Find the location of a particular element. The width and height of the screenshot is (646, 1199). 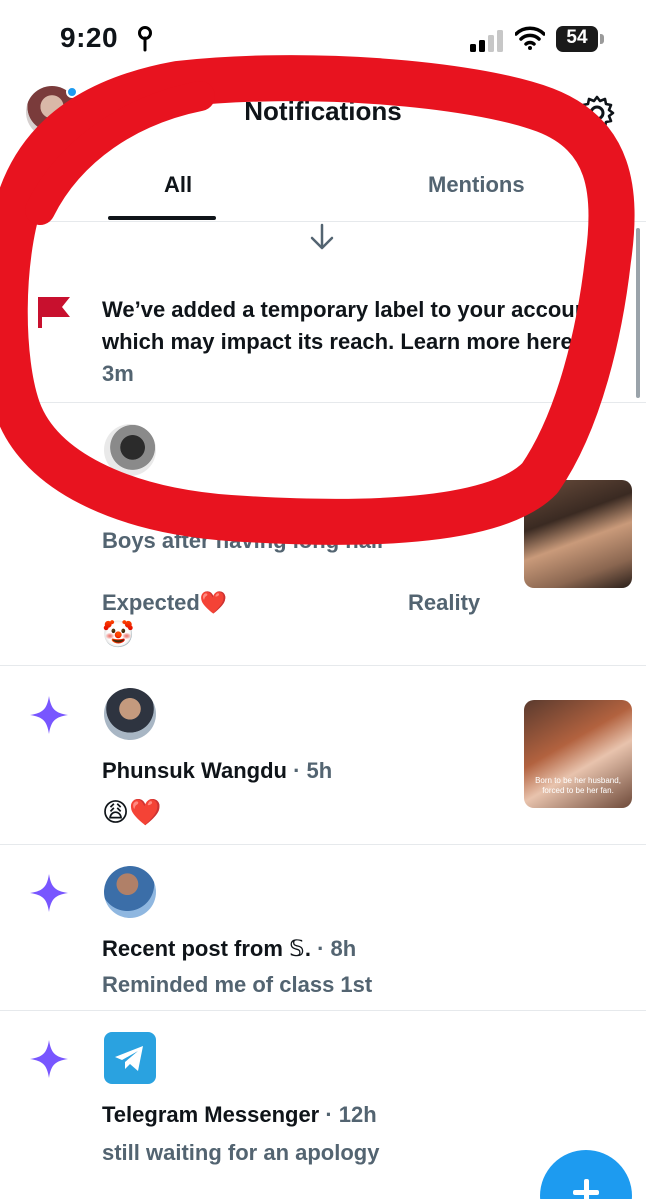

post-thumbnail is located at coordinates (578, 534).